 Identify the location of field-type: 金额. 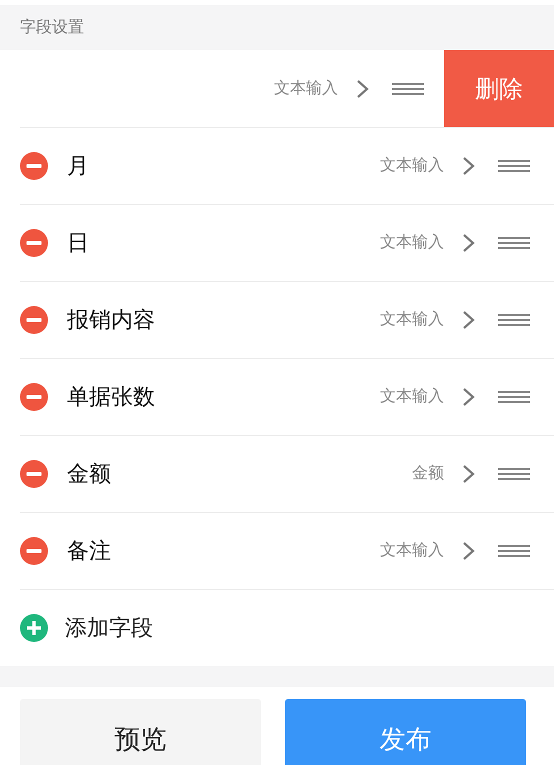
(428, 473).